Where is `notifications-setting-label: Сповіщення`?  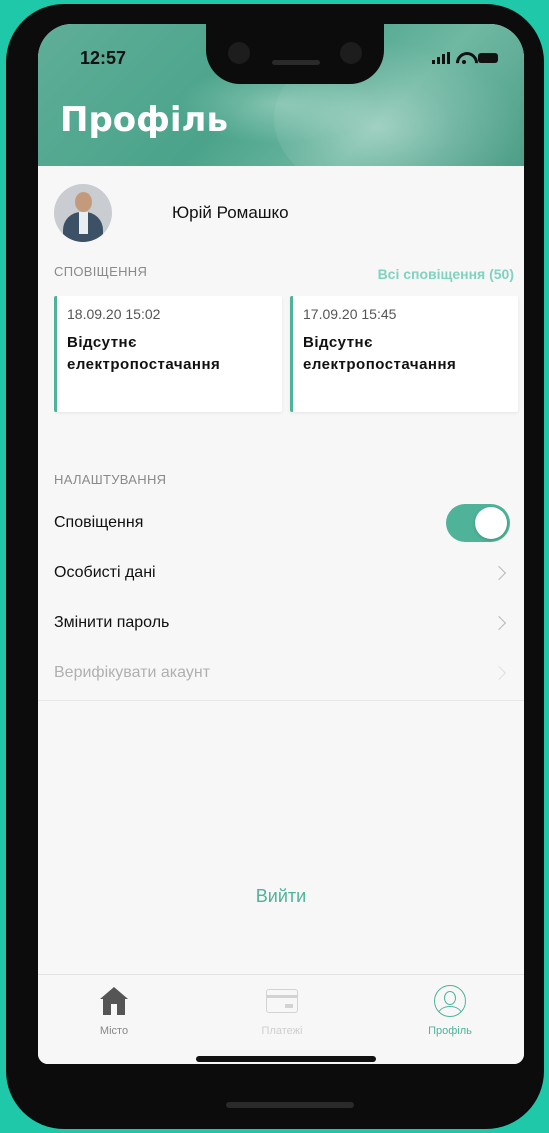
notifications-setting-label: Сповіщення is located at coordinates (99, 522).